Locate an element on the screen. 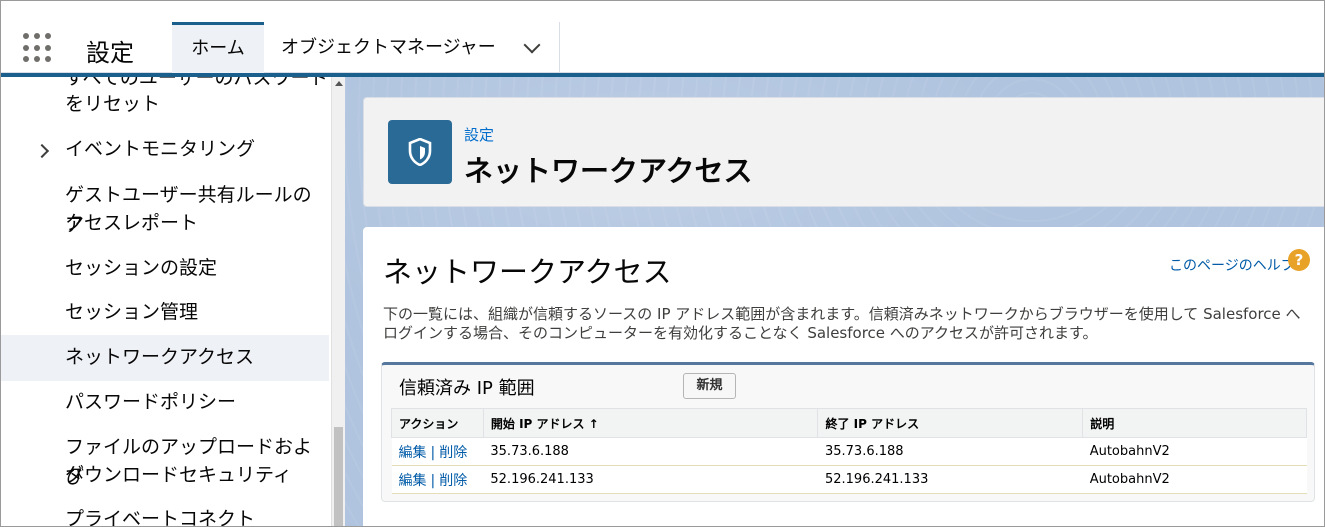  sidebar-item-label: プライベートコネクト is located at coordinates (160, 517).